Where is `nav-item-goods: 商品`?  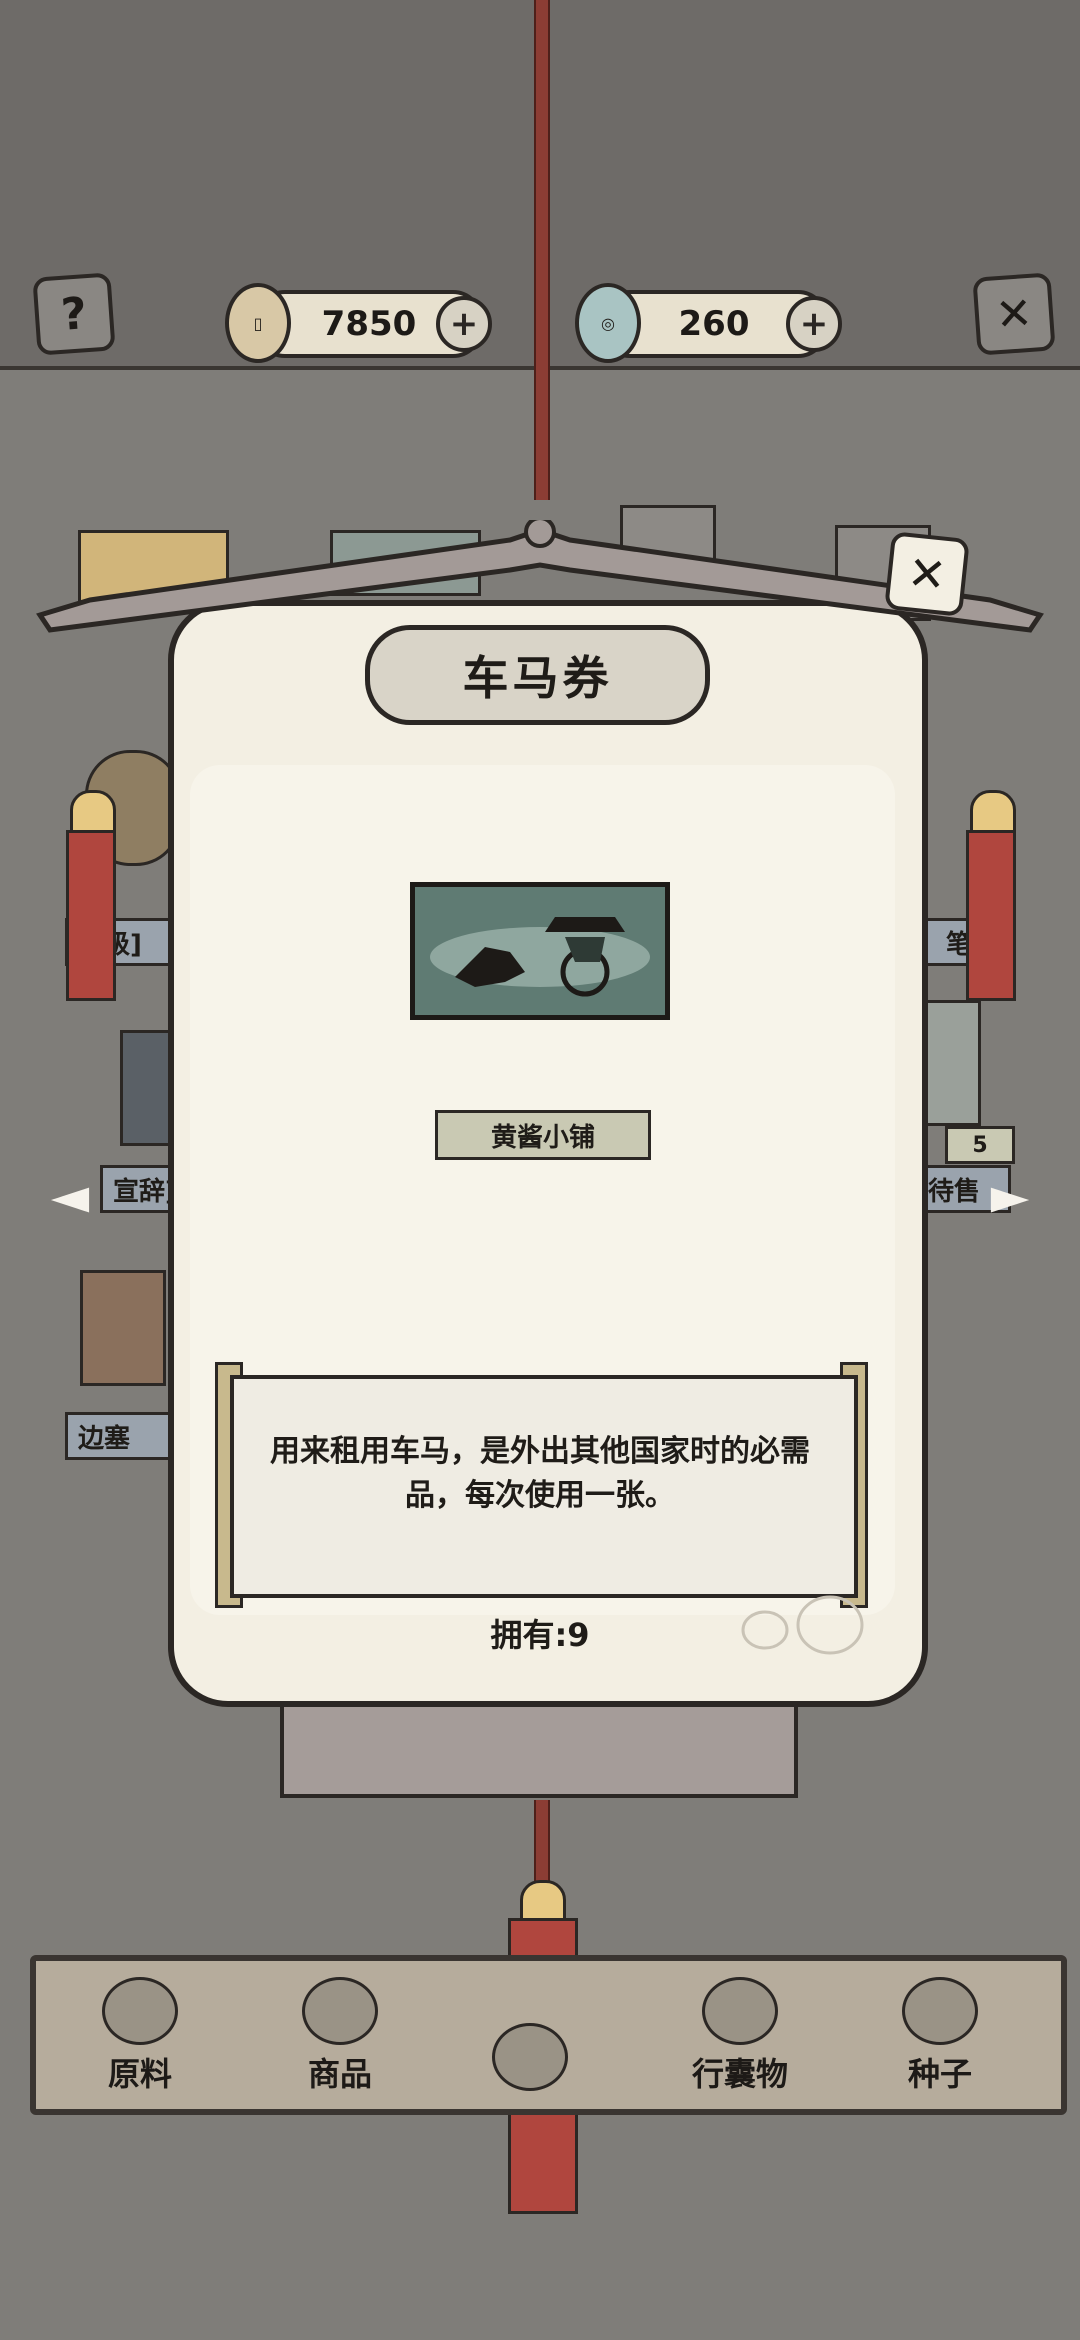
nav-item-goods: 商品 is located at coordinates (340, 2035).